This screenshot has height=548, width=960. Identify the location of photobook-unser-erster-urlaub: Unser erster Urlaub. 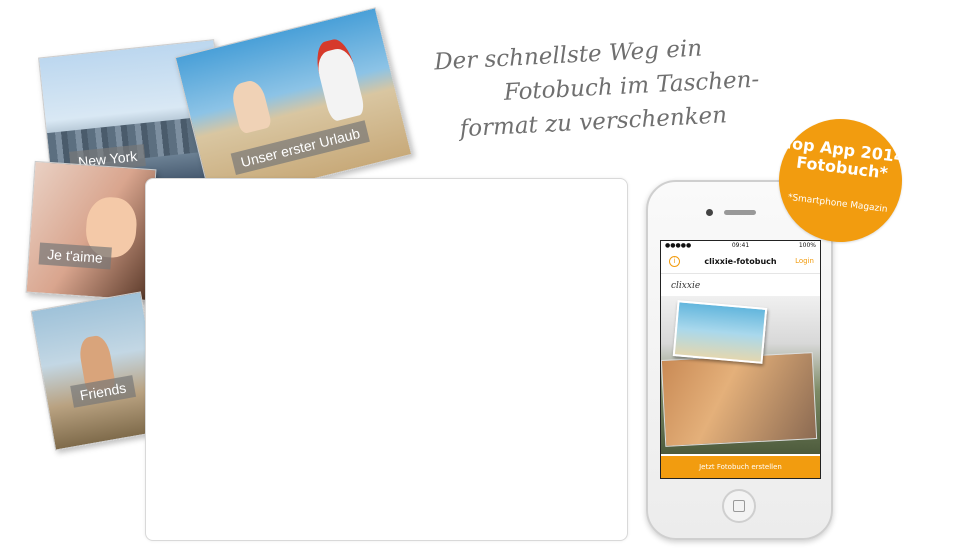
(293, 106).